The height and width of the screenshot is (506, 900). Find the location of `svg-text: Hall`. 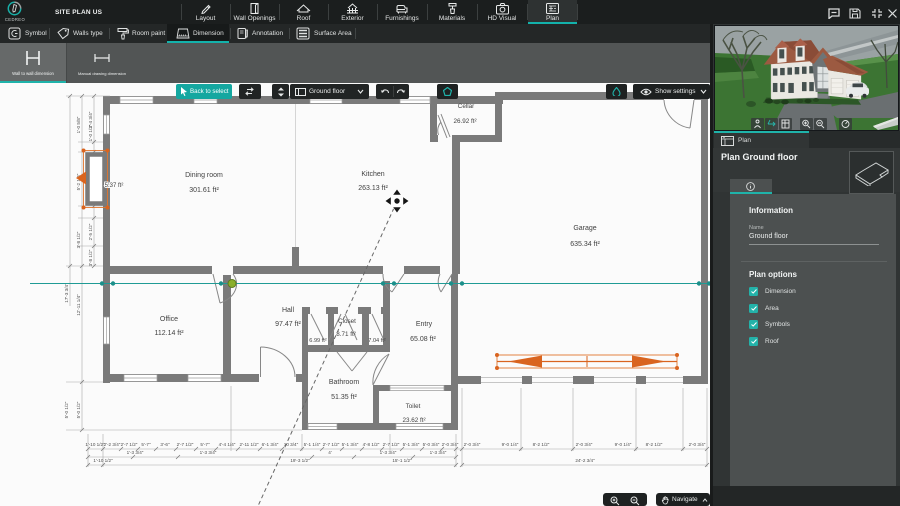

svg-text: Hall is located at coordinates (288, 310).